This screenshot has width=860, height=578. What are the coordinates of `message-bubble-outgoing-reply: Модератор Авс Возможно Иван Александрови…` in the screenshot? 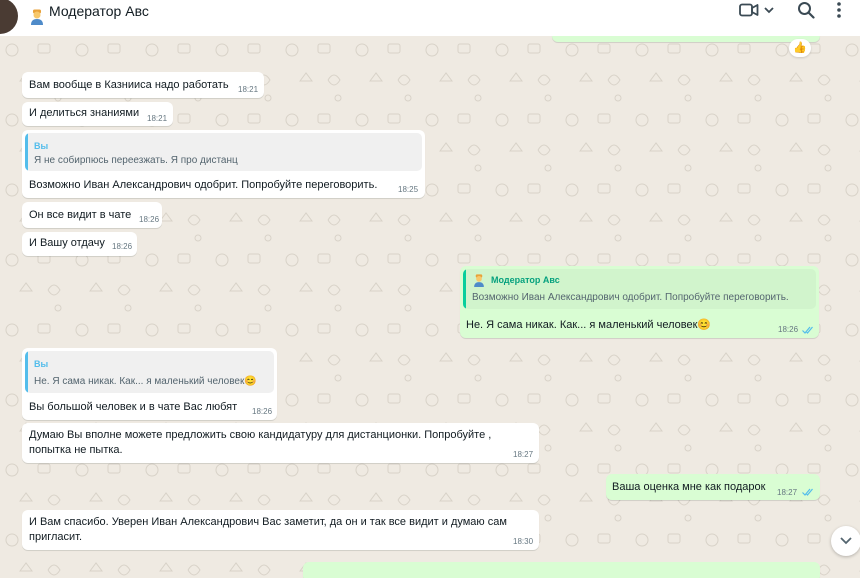 It's located at (639, 302).